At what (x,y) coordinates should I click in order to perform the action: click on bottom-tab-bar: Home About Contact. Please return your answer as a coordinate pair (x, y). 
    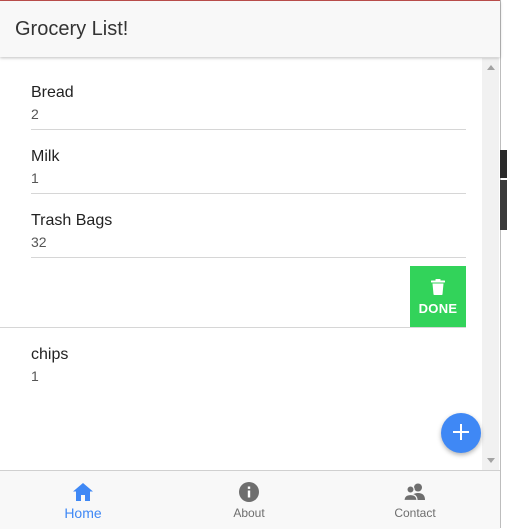
    Looking at the image, I should click on (250, 499).